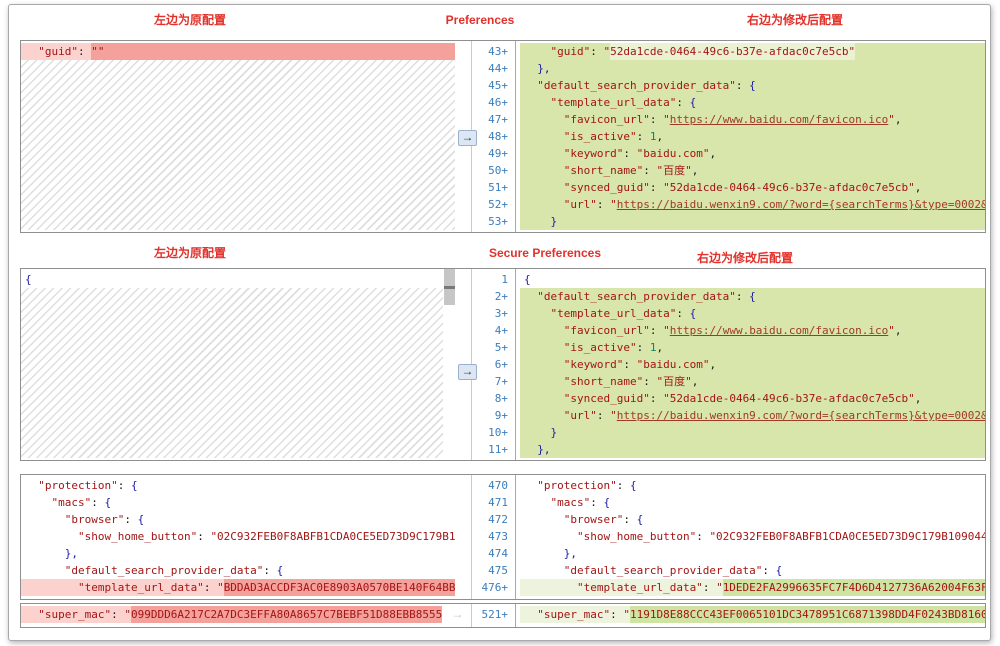  I want to click on code-line: "guid": "", so click(238, 51).